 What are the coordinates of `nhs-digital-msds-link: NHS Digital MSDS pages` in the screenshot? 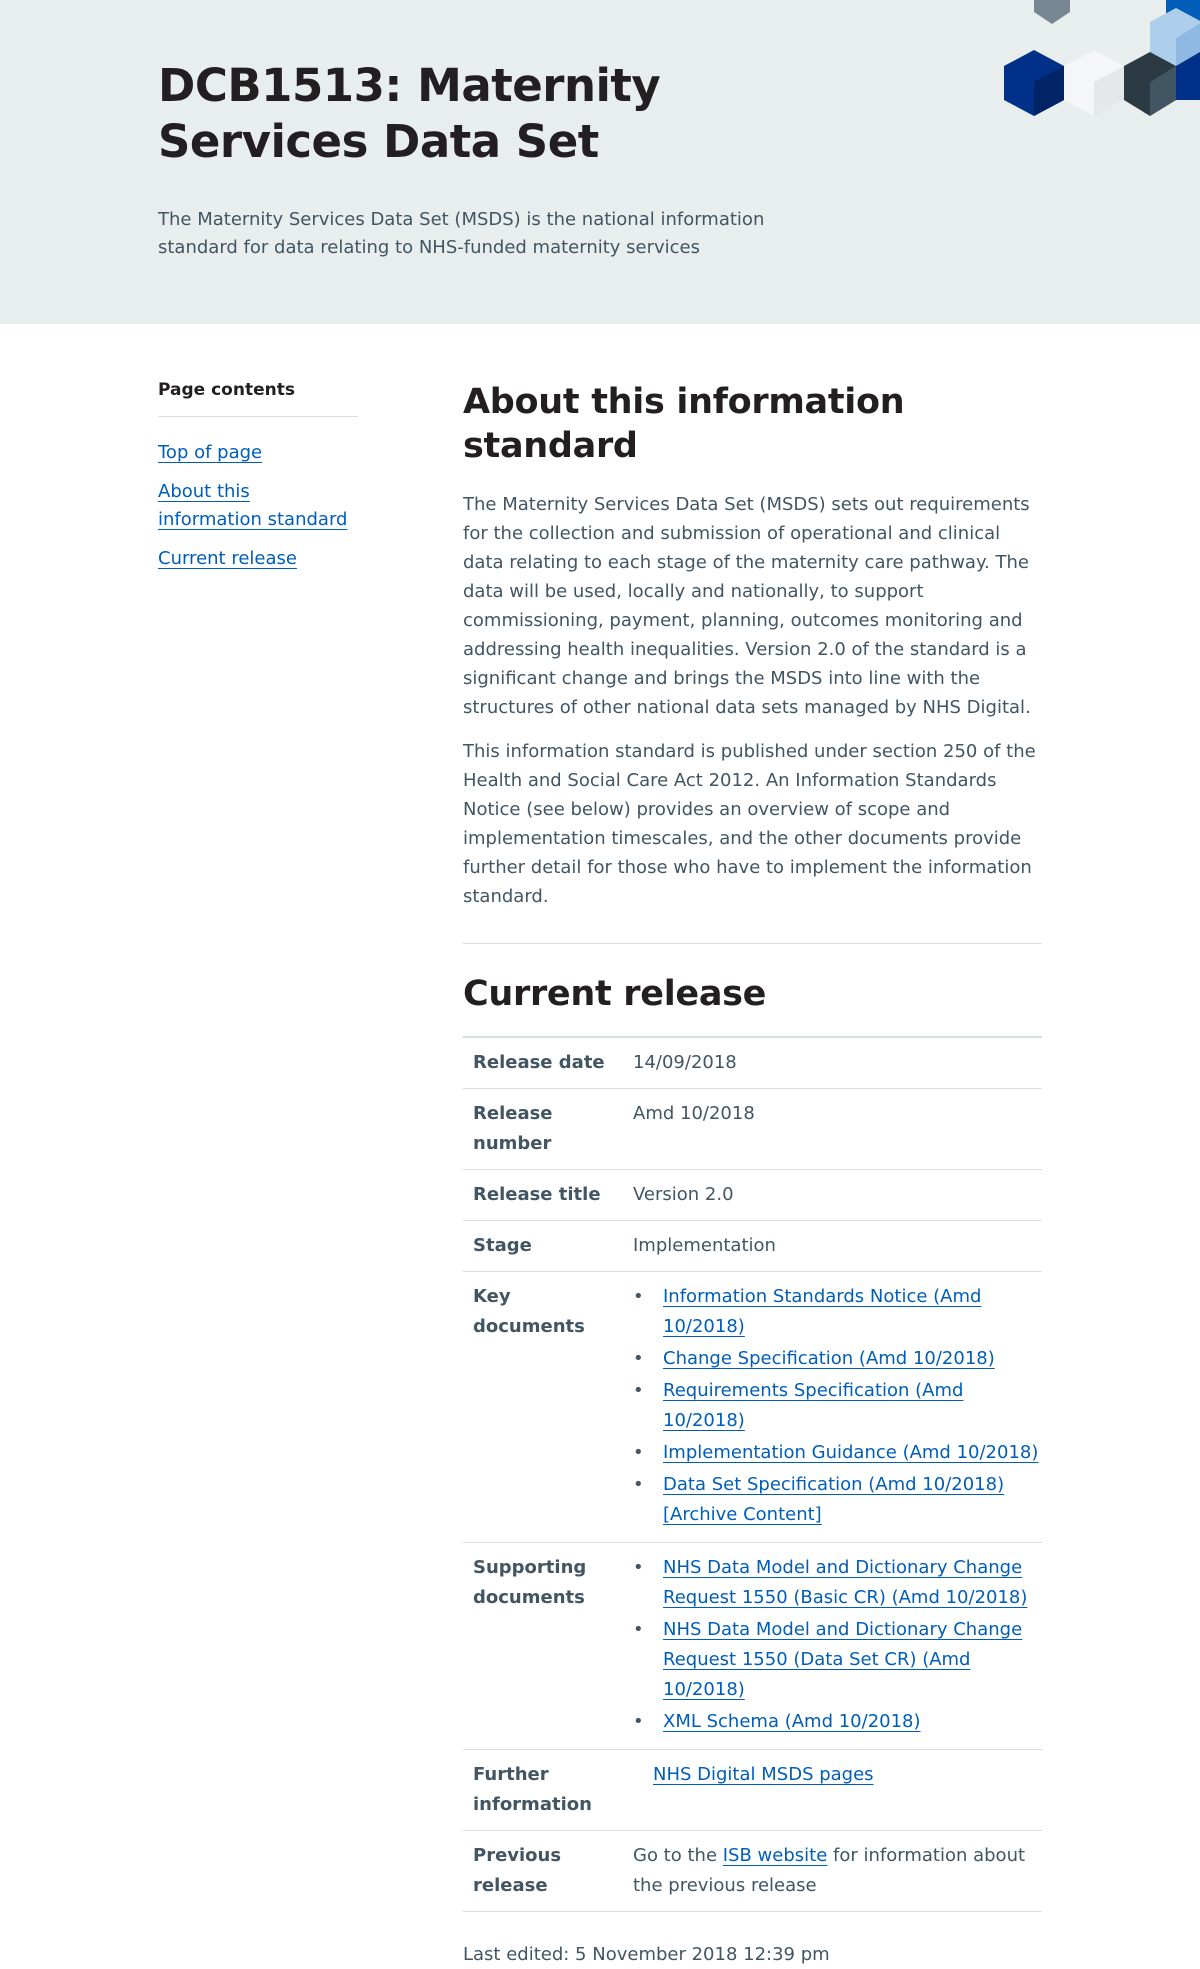 It's located at (763, 1774).